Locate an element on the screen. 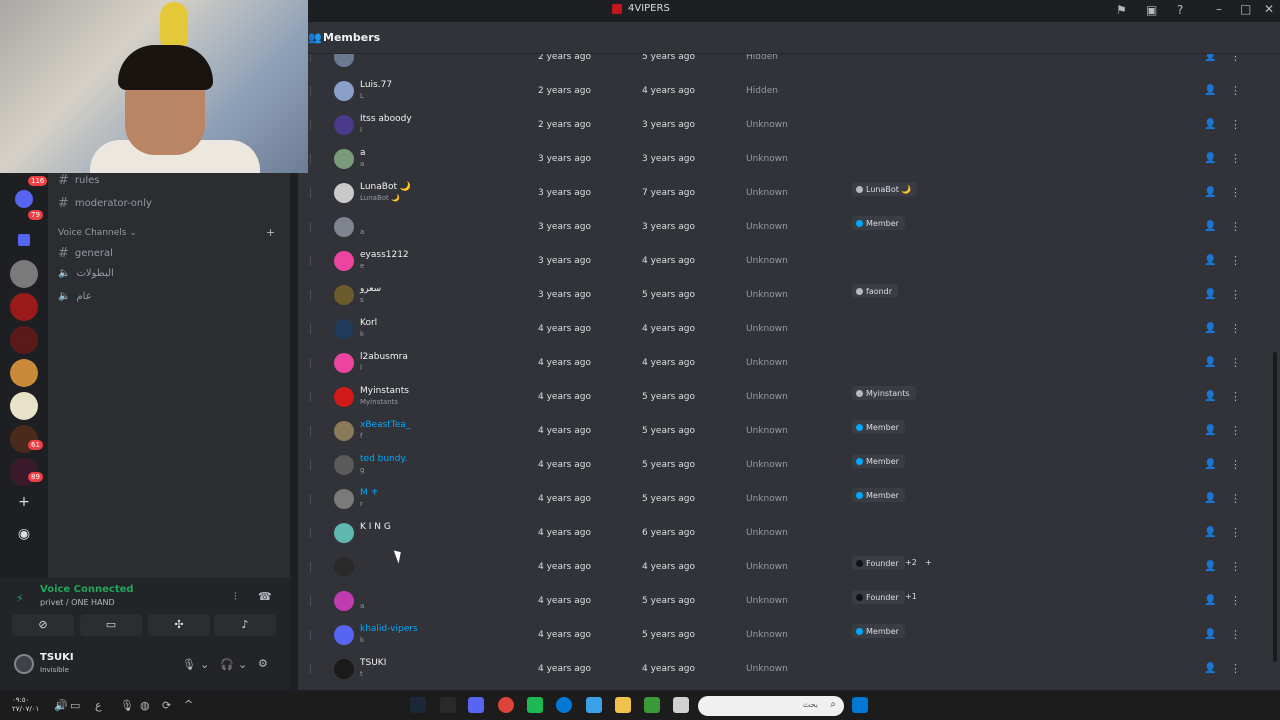  channel-tournaments: 🔈 البطولات is located at coordinates (86, 273).